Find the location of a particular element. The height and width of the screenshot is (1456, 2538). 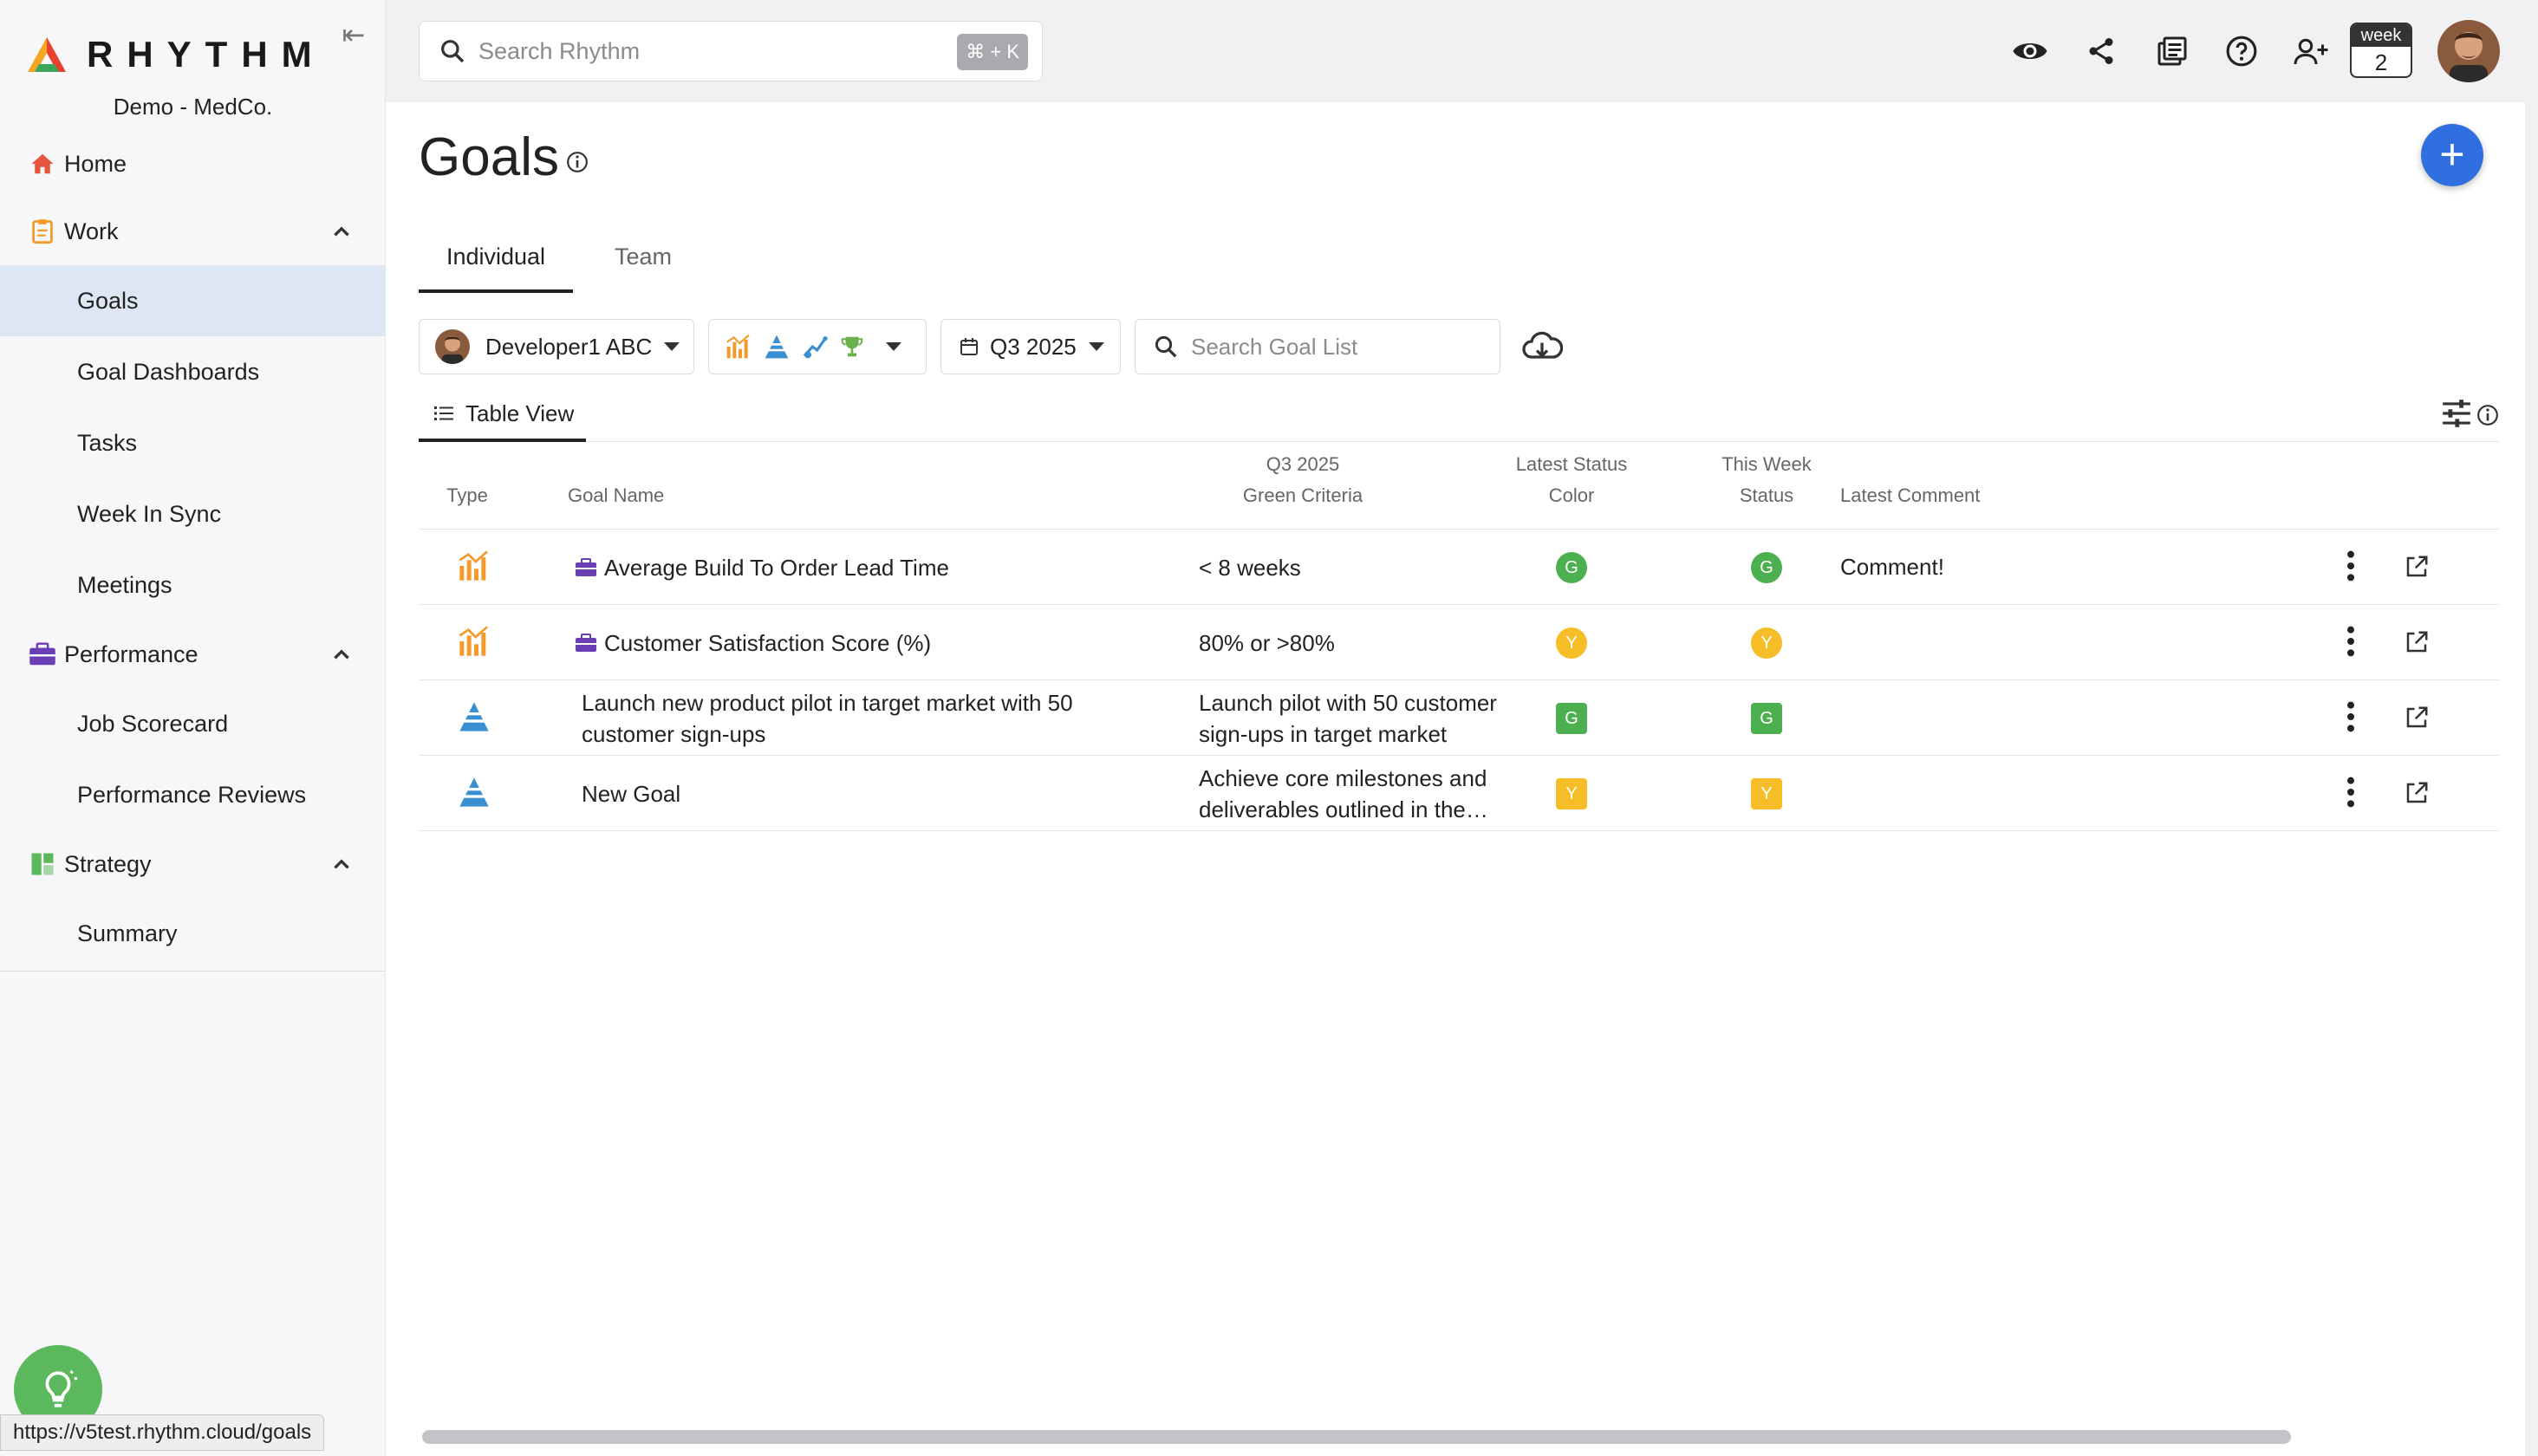

sidebar-item-label: Home is located at coordinates (96, 163).